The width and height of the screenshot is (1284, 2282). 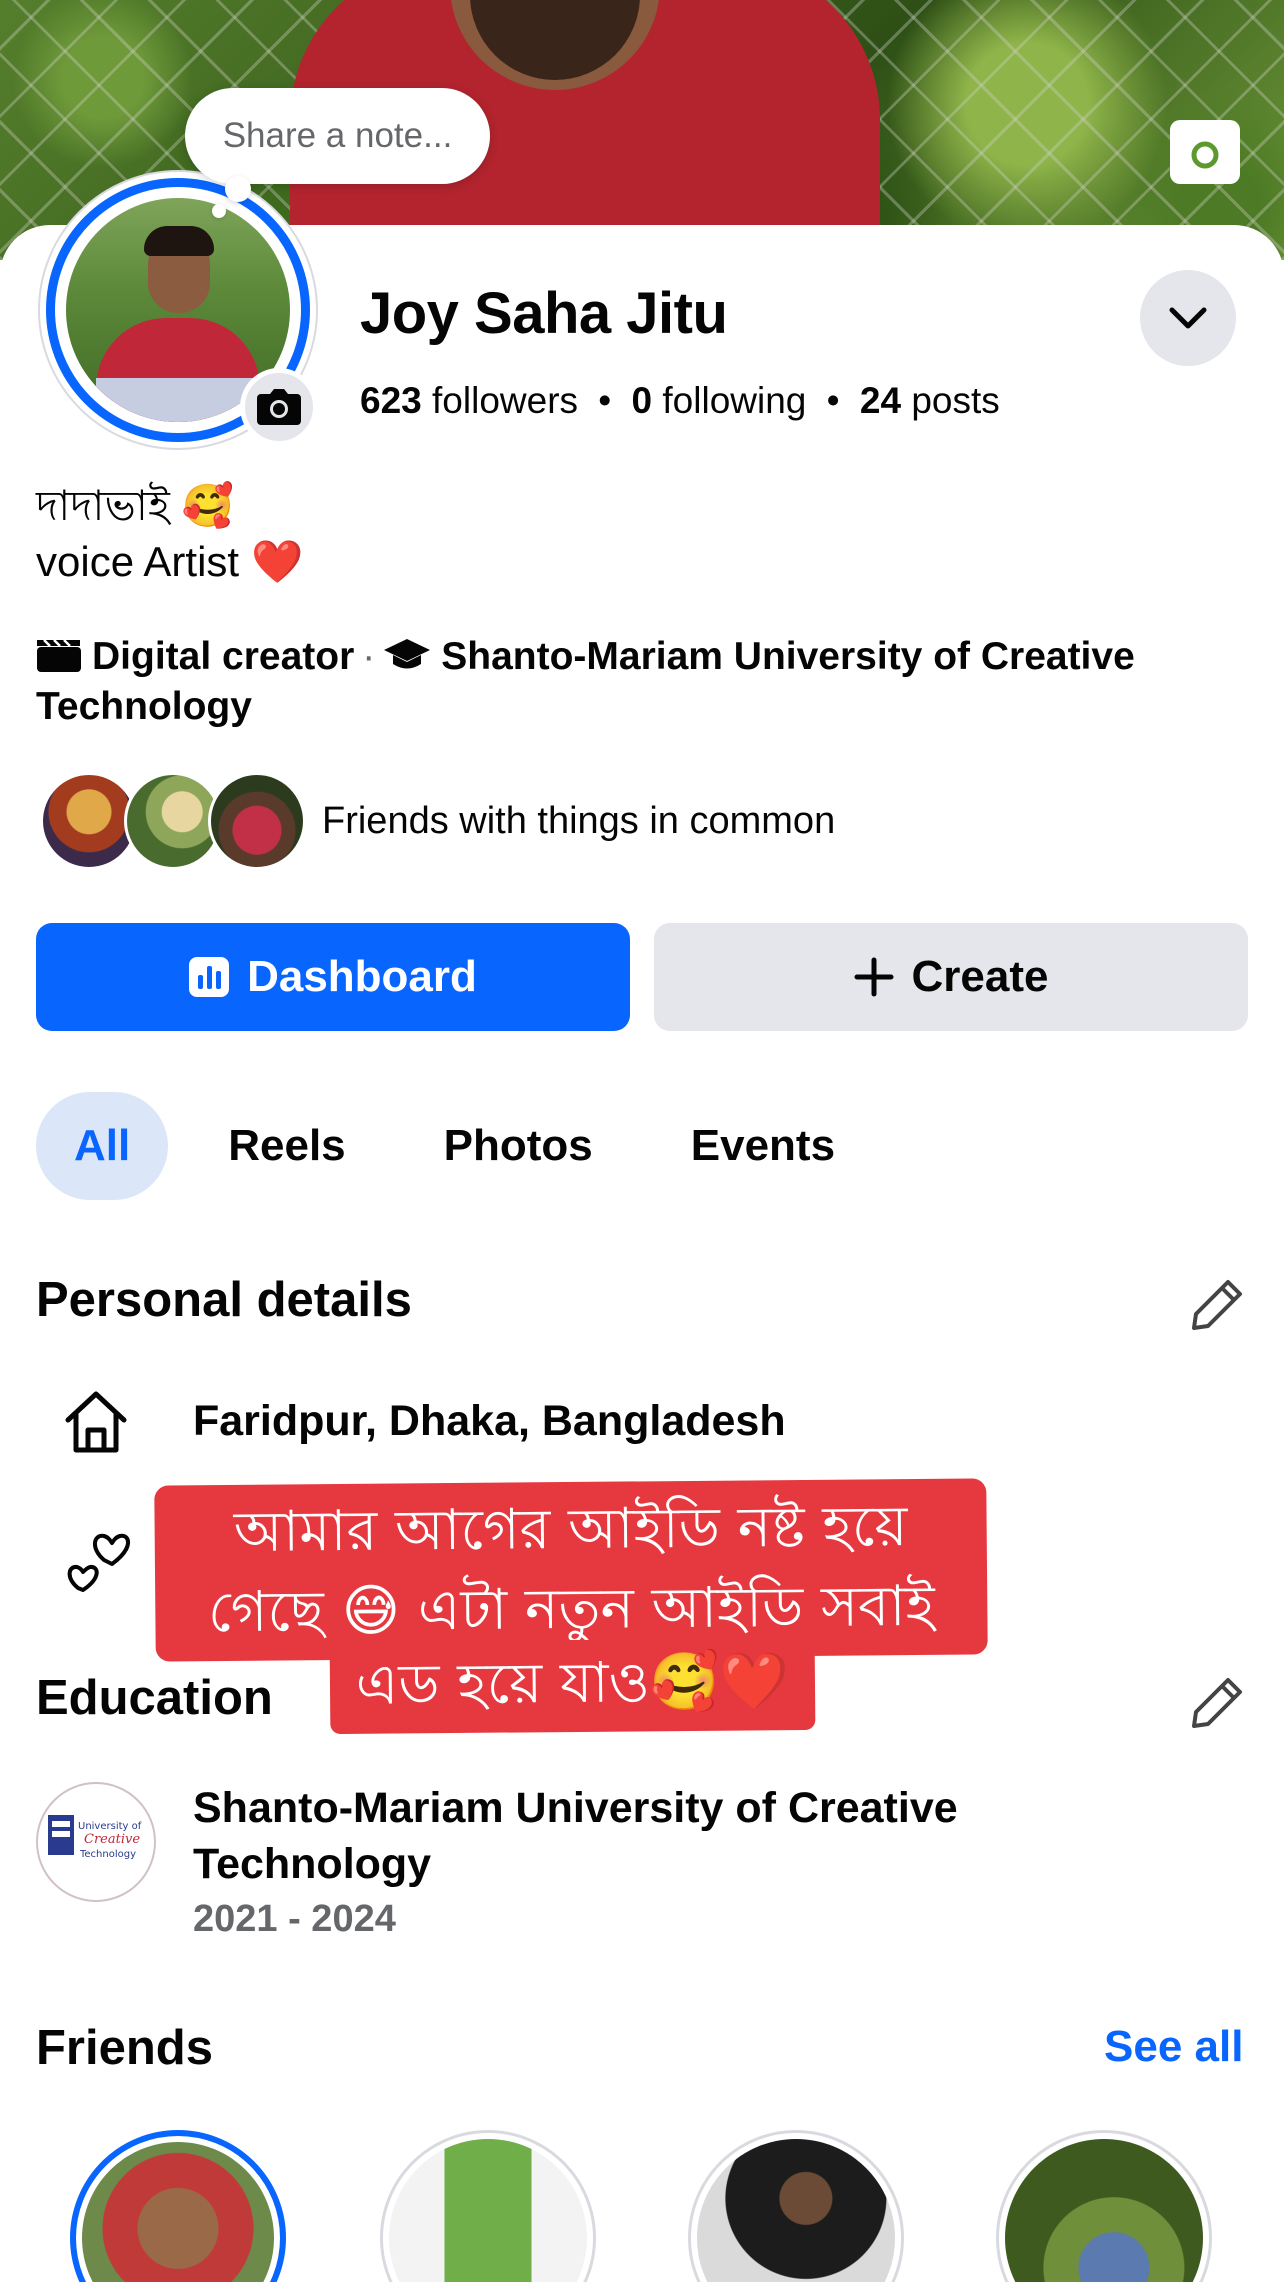 I want to click on following-label: following, so click(x=734, y=400).